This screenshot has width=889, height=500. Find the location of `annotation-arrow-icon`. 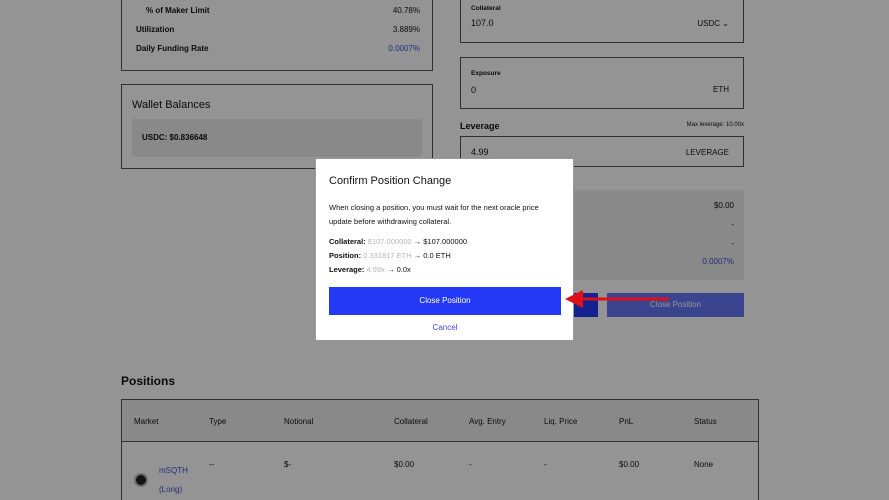

annotation-arrow-icon is located at coordinates (617, 299).